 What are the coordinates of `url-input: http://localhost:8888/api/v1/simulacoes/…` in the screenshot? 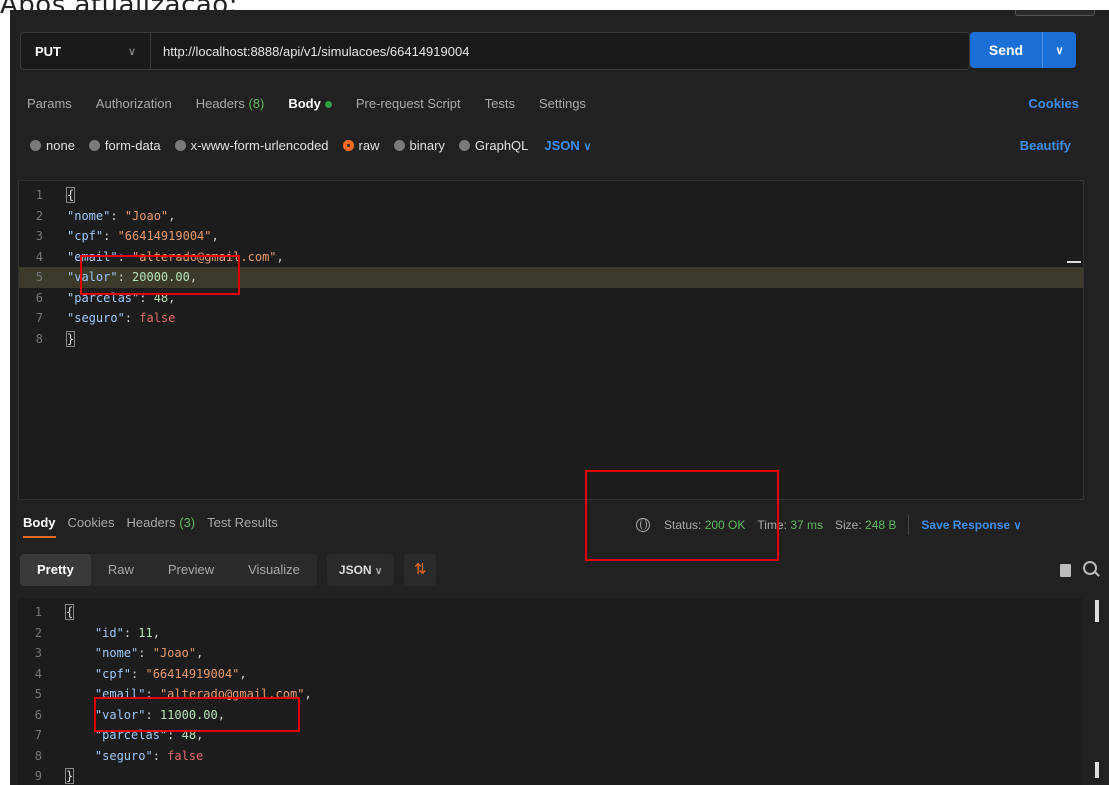 It's located at (310, 51).